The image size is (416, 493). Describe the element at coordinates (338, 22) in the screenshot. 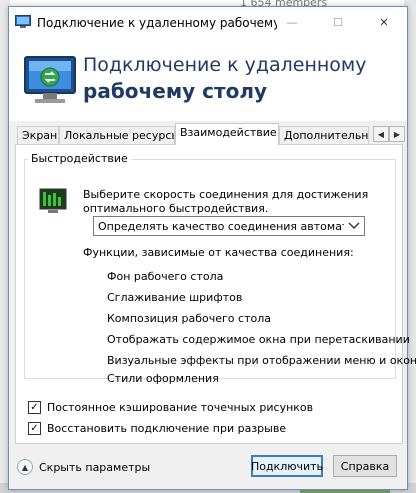

I see `maximize-button: ☐` at that location.